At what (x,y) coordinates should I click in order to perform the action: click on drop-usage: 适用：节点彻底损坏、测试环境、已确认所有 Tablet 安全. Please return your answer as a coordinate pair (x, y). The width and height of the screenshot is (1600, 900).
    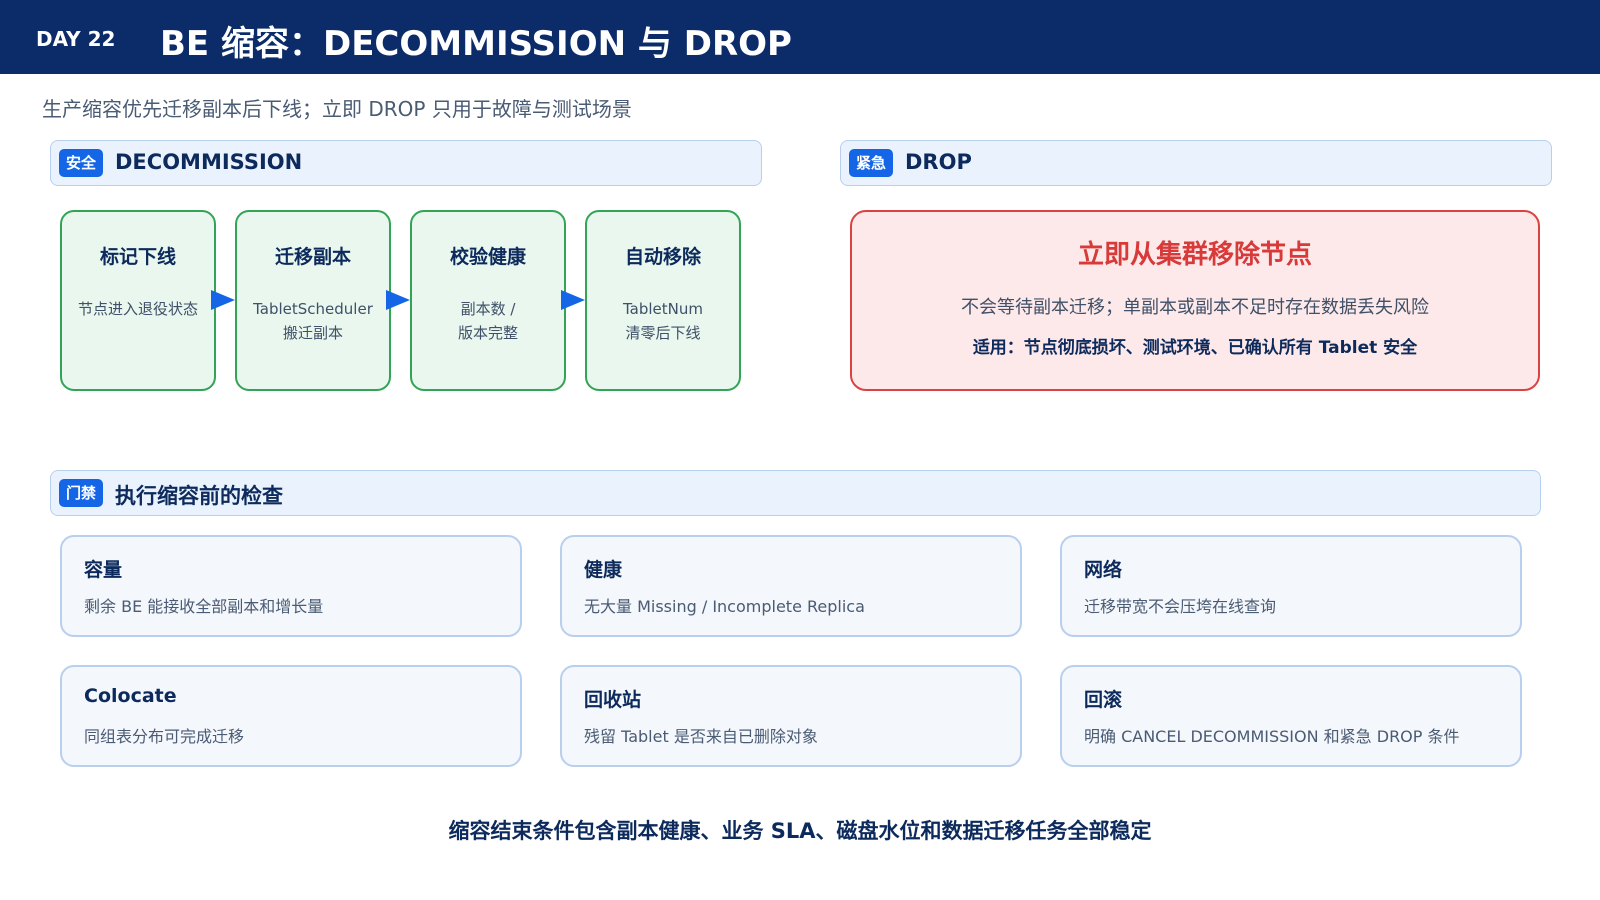
    Looking at the image, I should click on (1195, 348).